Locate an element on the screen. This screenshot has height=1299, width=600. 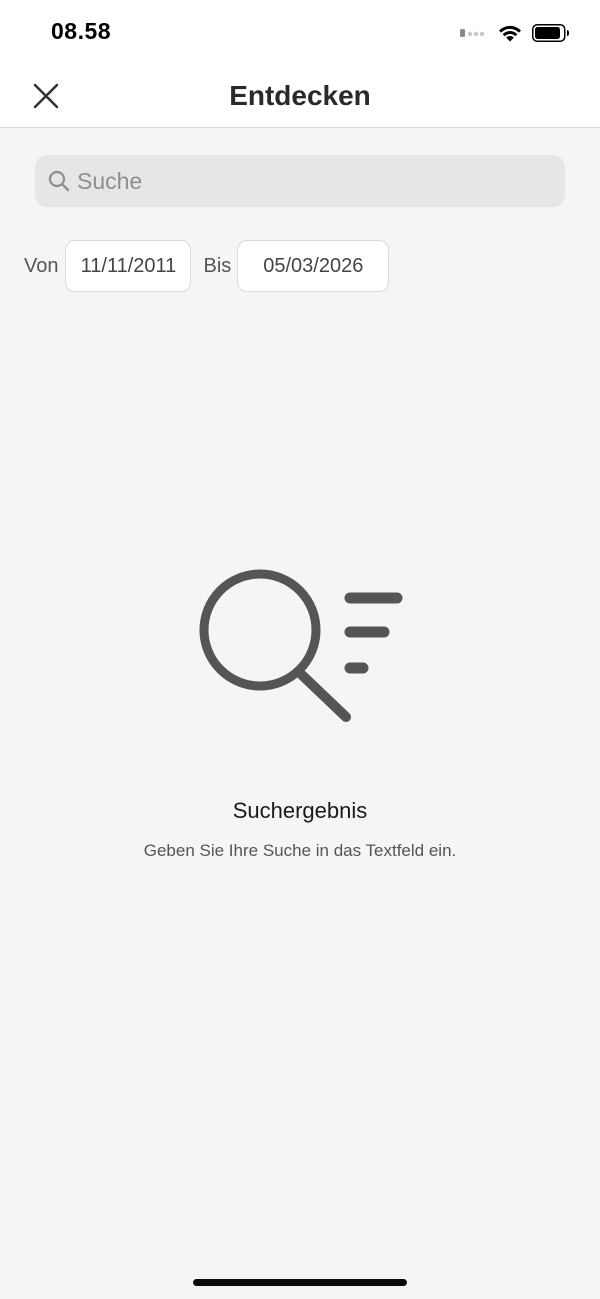
from-label: Von is located at coordinates (41, 265).